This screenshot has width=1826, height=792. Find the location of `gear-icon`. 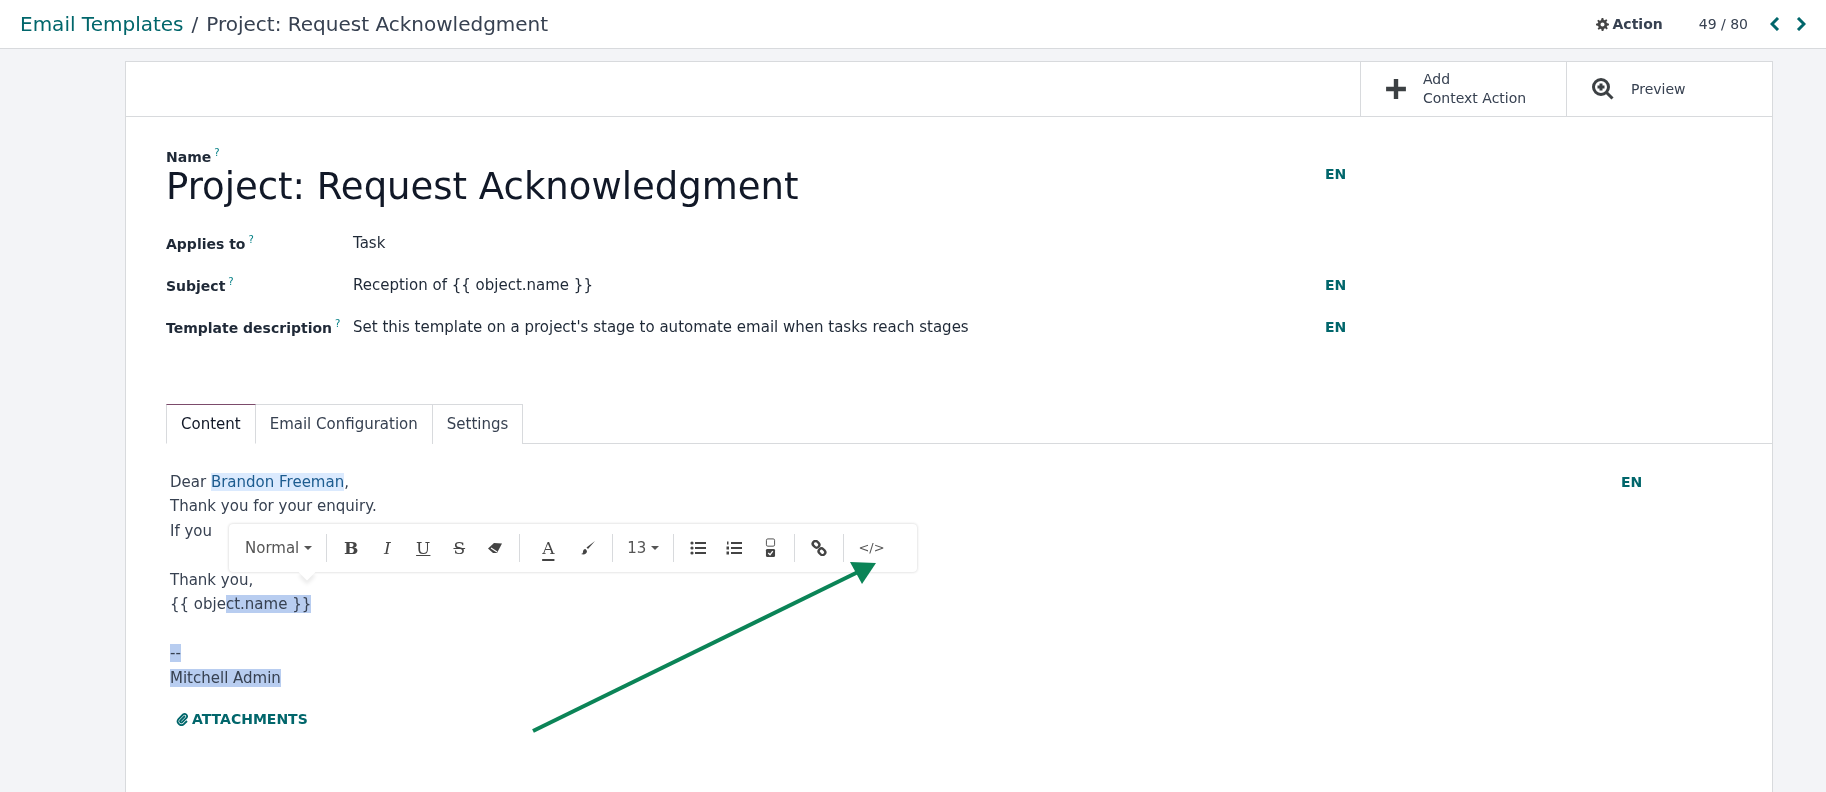

gear-icon is located at coordinates (1602, 24).